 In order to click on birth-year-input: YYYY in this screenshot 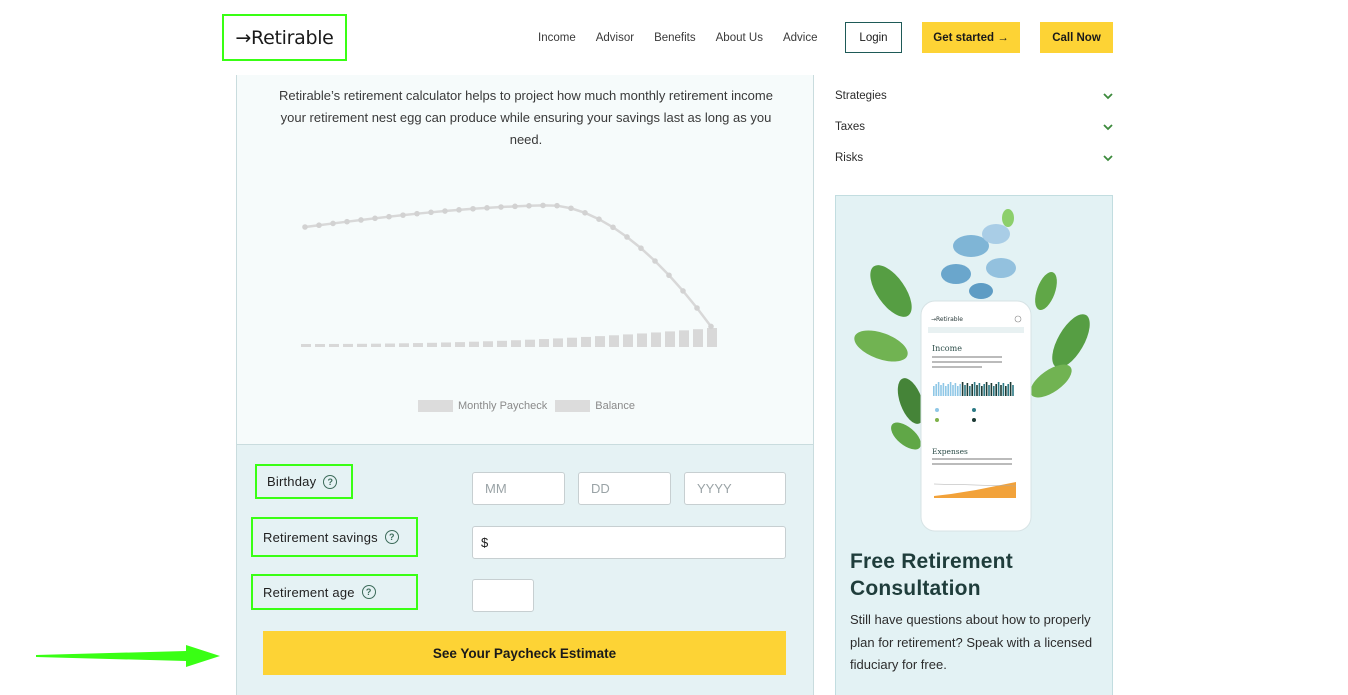, I will do `click(735, 488)`.